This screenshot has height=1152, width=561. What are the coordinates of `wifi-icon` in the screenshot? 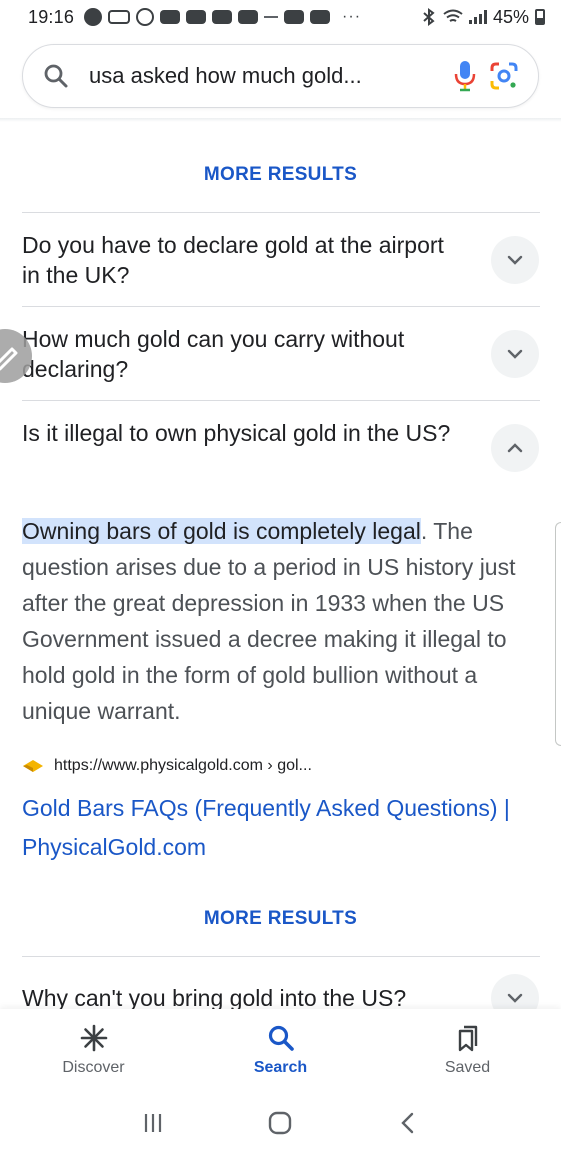 It's located at (453, 15).